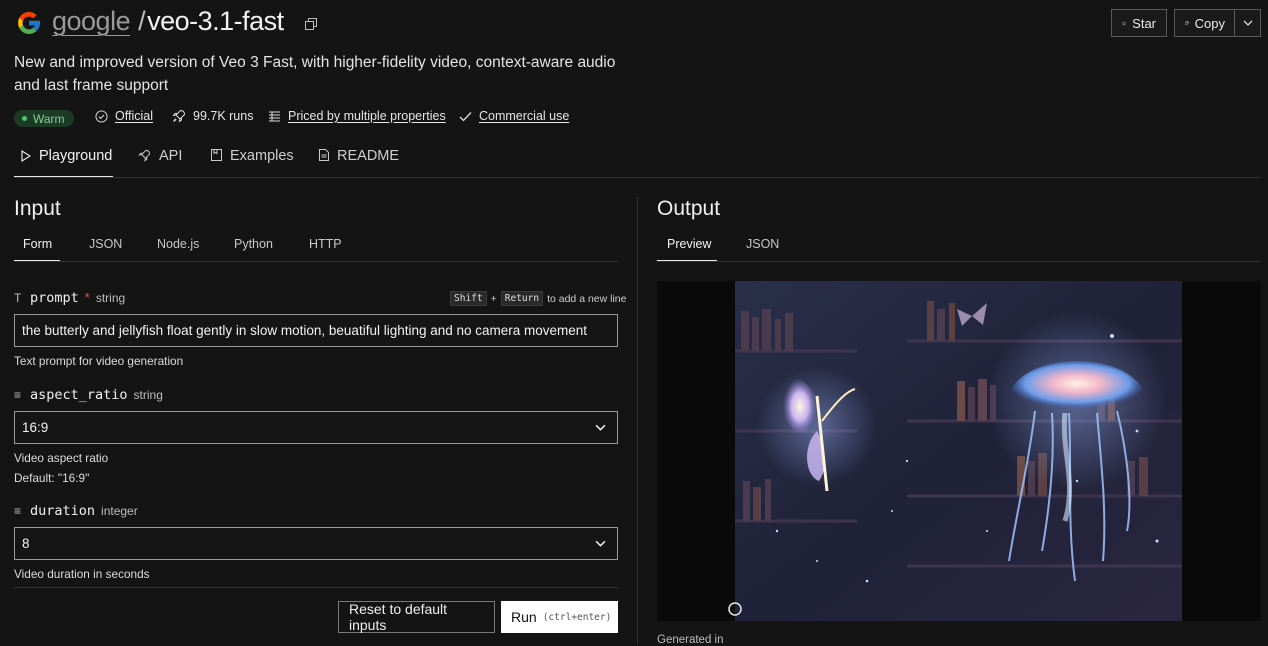  I want to click on model-name: veo-3.1-fast, so click(215, 21).